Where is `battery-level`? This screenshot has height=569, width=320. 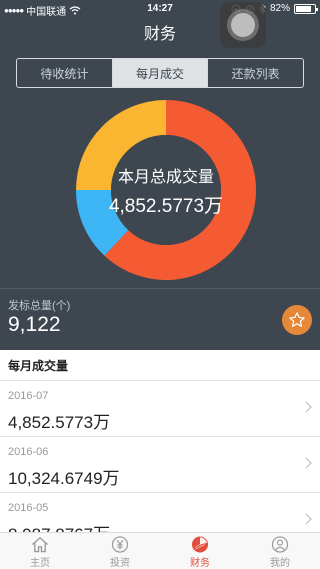
battery-level is located at coordinates (303, 8).